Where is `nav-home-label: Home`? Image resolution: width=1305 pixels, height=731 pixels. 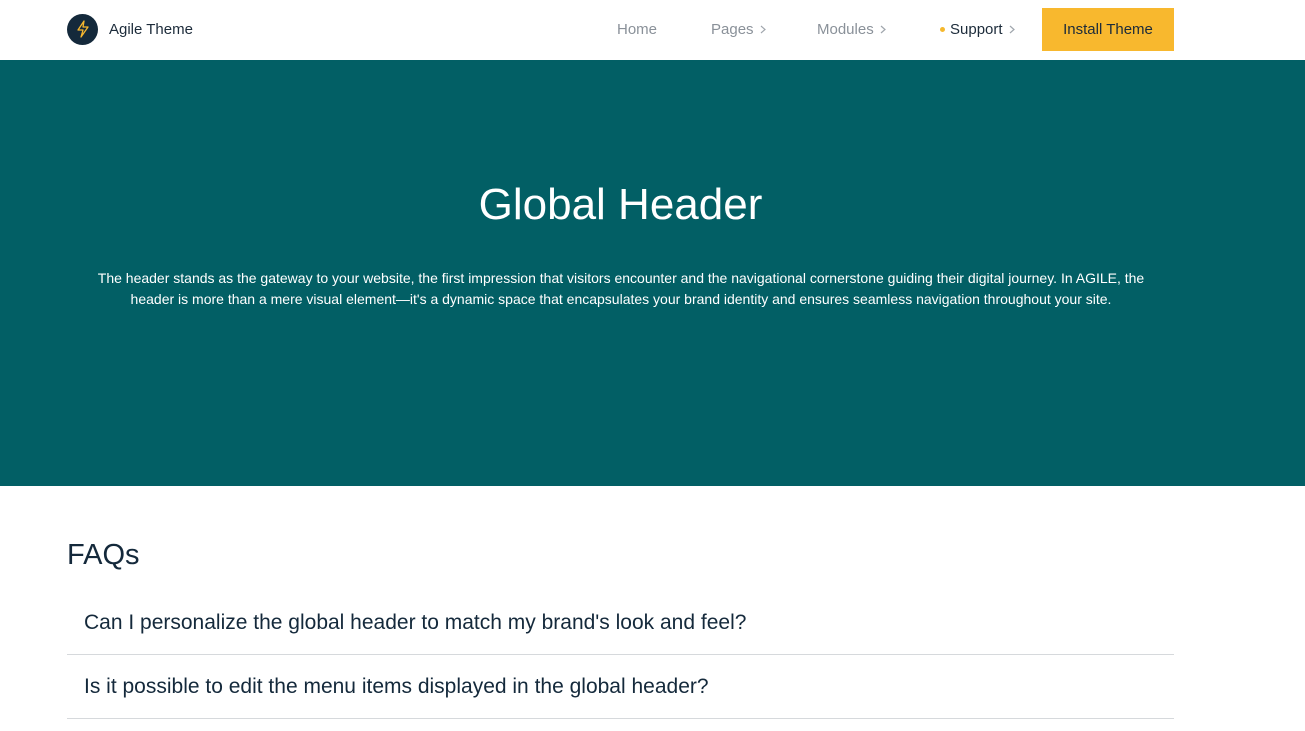
nav-home-label: Home is located at coordinates (637, 29).